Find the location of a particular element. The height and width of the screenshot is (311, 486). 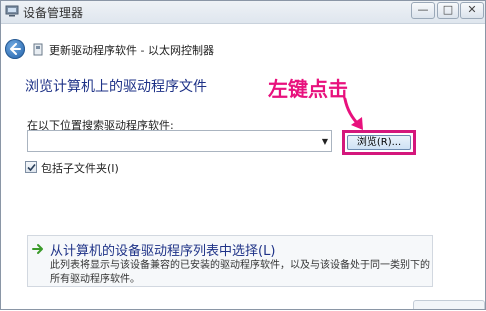

include-subfolders-label: 包括子文件夹(I) is located at coordinates (80, 168).